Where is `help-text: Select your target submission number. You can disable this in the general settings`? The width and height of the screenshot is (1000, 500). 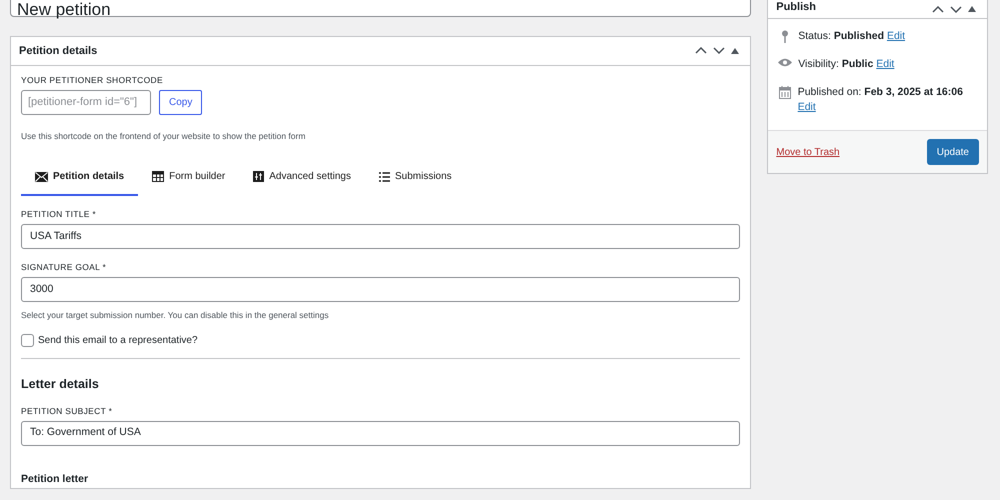 help-text: Select your target submission number. You can disable this in the general settings is located at coordinates (175, 315).